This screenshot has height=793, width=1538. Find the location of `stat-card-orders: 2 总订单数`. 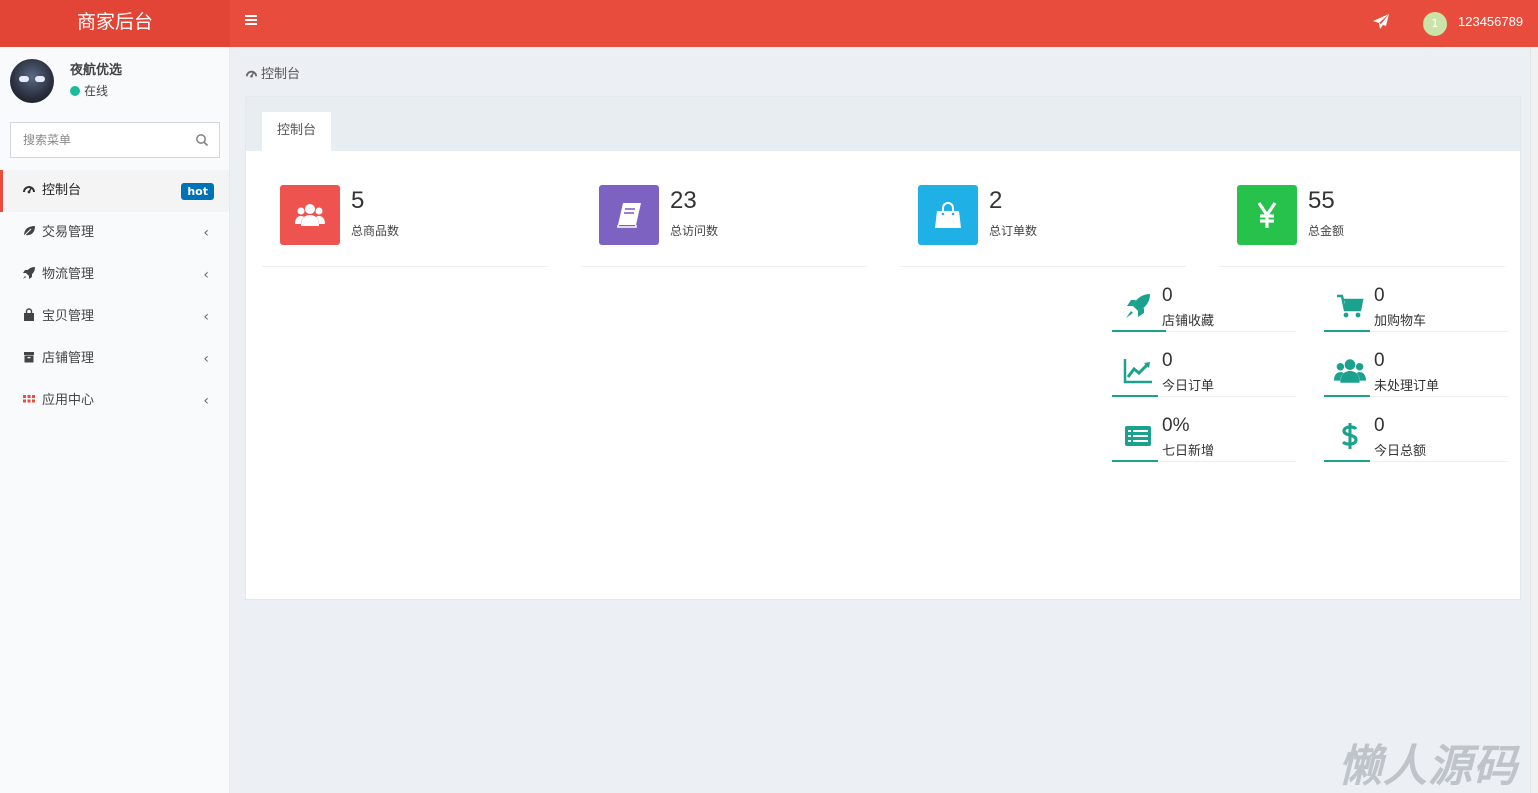

stat-card-orders: 2 总订单数 is located at coordinates (1043, 226).